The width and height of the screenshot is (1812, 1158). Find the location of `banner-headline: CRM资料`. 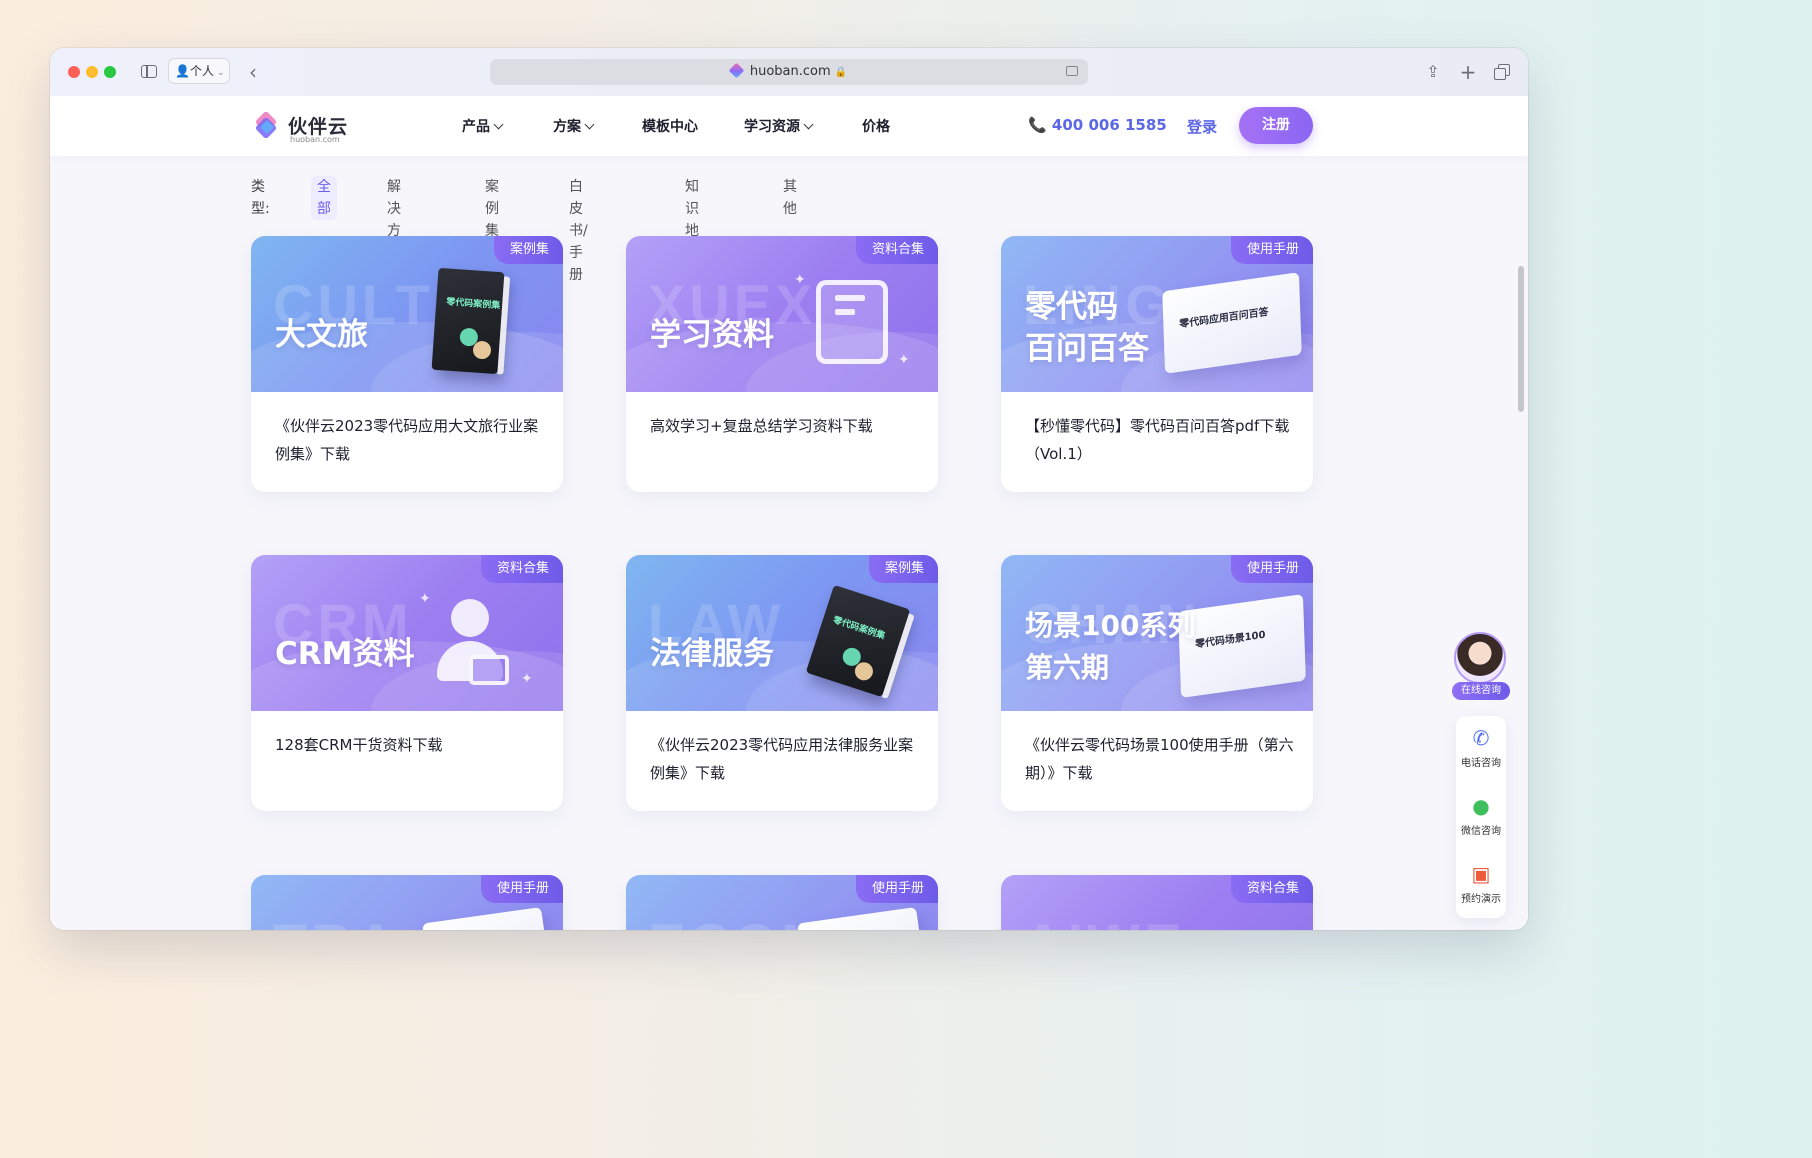

banner-headline: CRM资料 is located at coordinates (345, 654).